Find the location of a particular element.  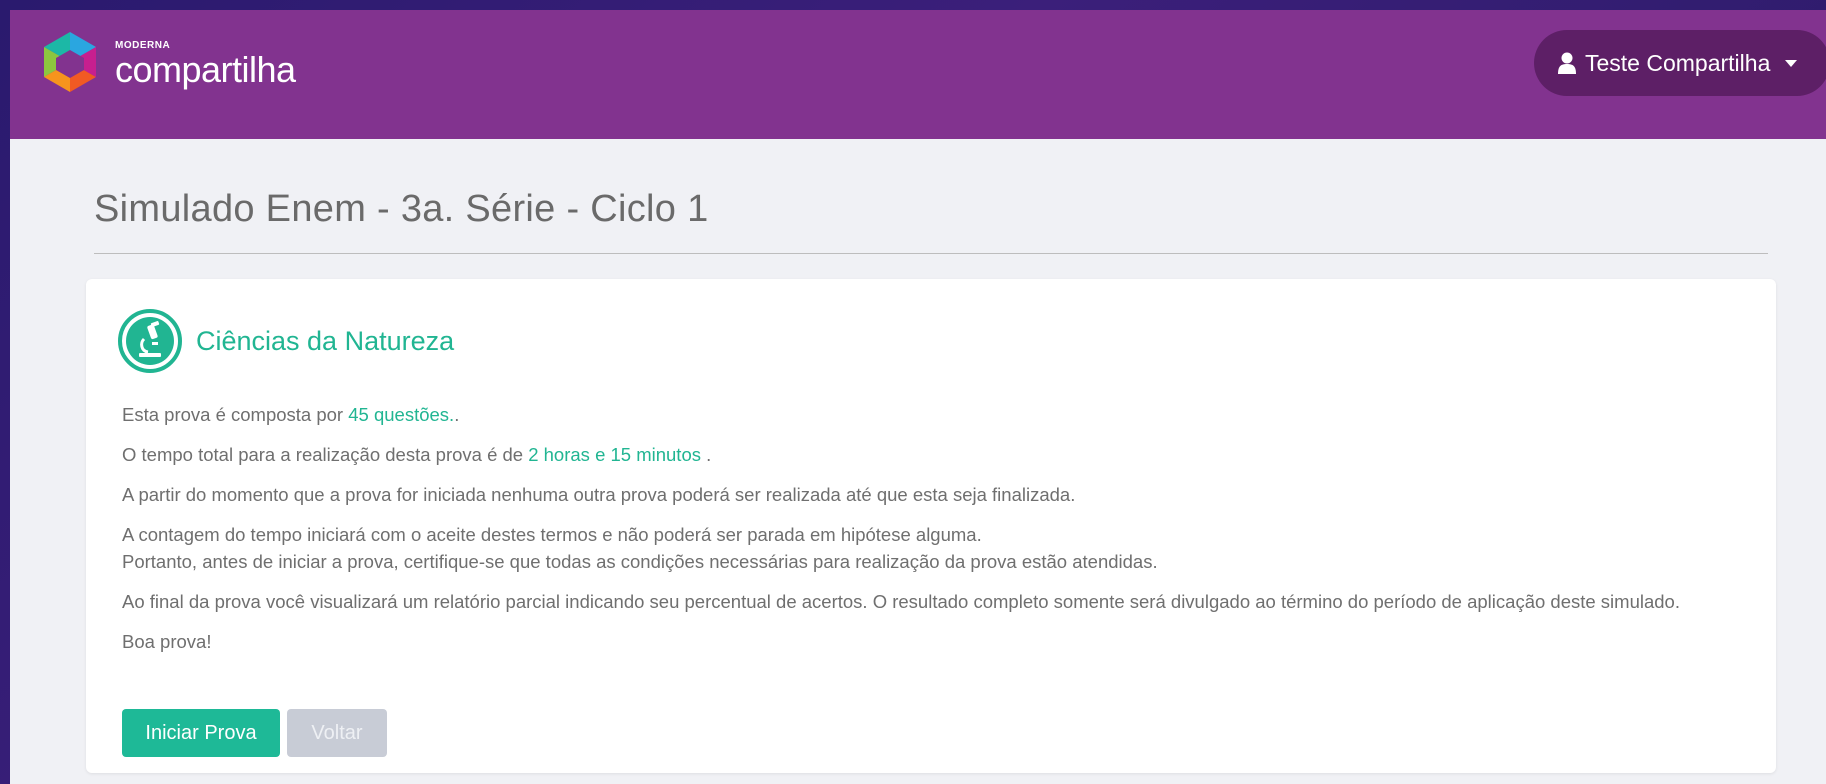

brand-name: compartilha is located at coordinates (205, 69).